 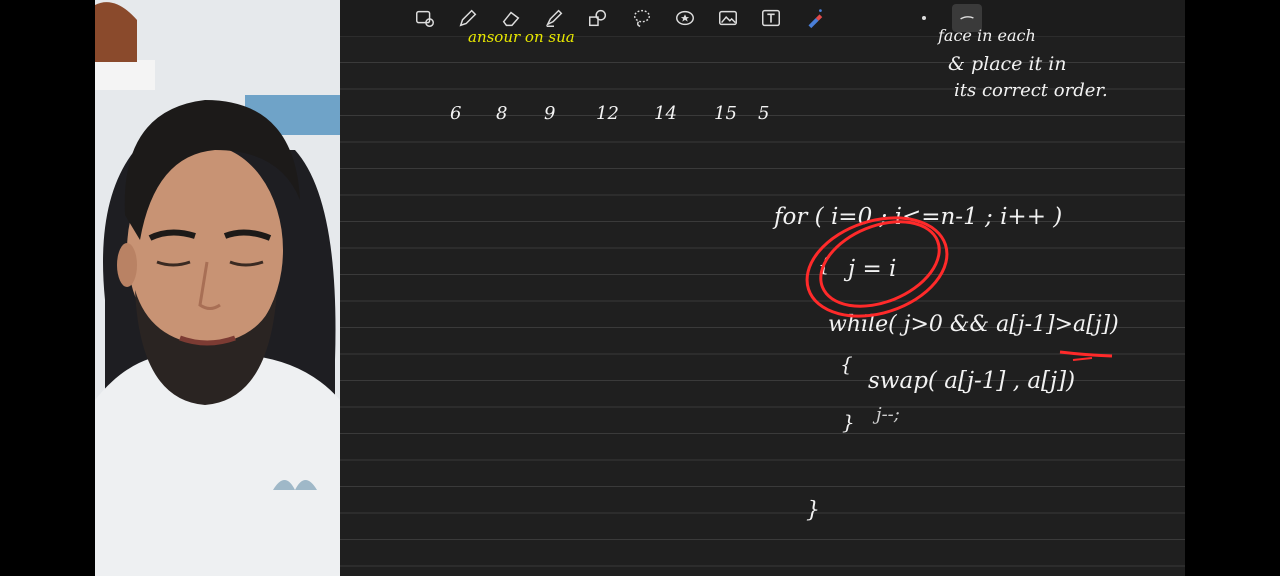 What do you see at coordinates (918, 217) in the screenshot?
I see `code-for-loop: for ( i=0 ; i<=n-1 ; i++ )` at bounding box center [918, 217].